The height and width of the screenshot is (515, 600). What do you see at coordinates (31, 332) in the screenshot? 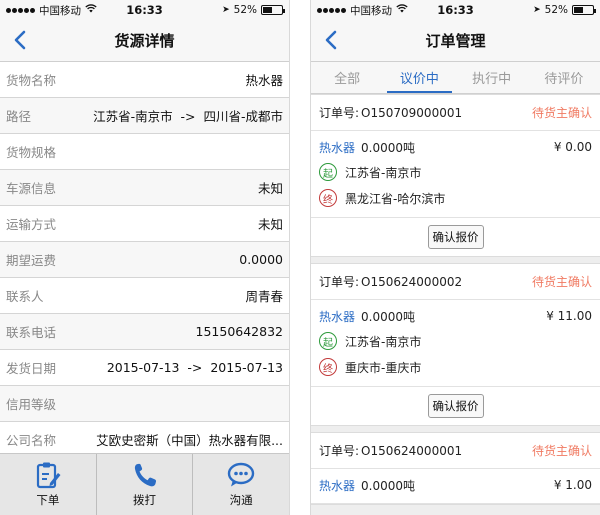
I see `detail-label: 联系电话` at bounding box center [31, 332].